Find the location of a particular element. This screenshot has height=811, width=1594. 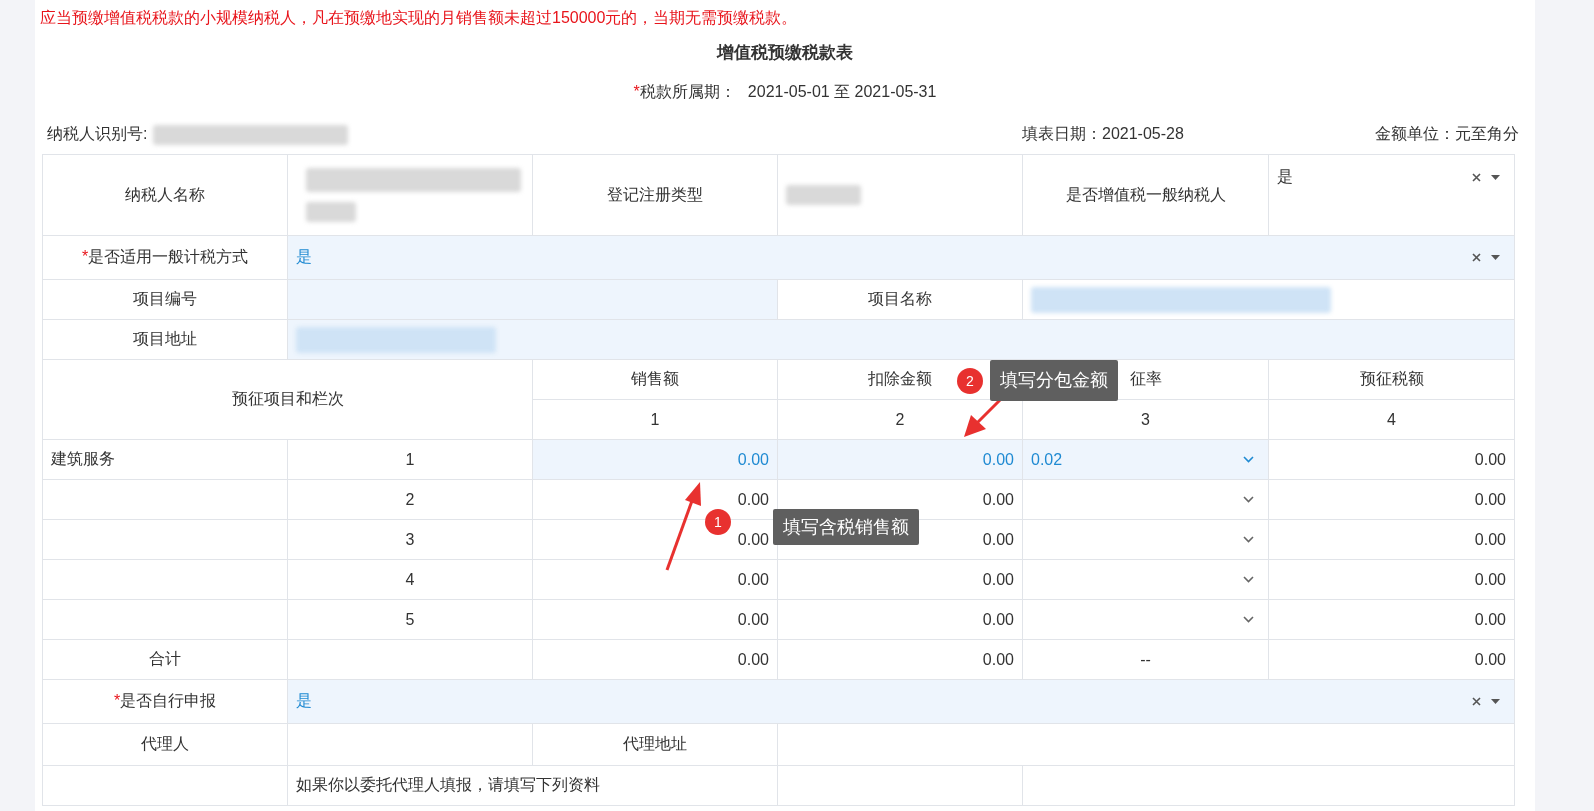

table-cell: *是否自行申报 is located at coordinates (165, 701).